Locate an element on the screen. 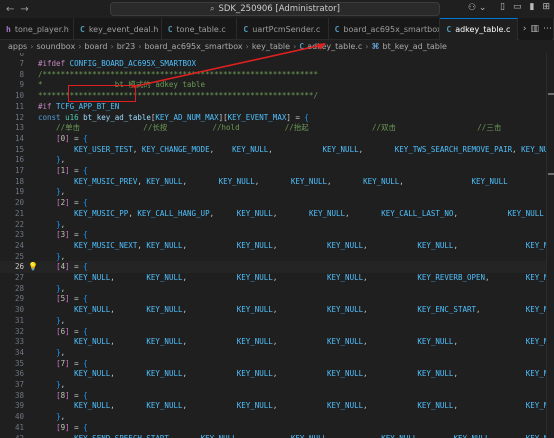 Image resolution: width=554 pixels, height=438 pixels. split-editor-icon: ▥ is located at coordinates (534, 29).